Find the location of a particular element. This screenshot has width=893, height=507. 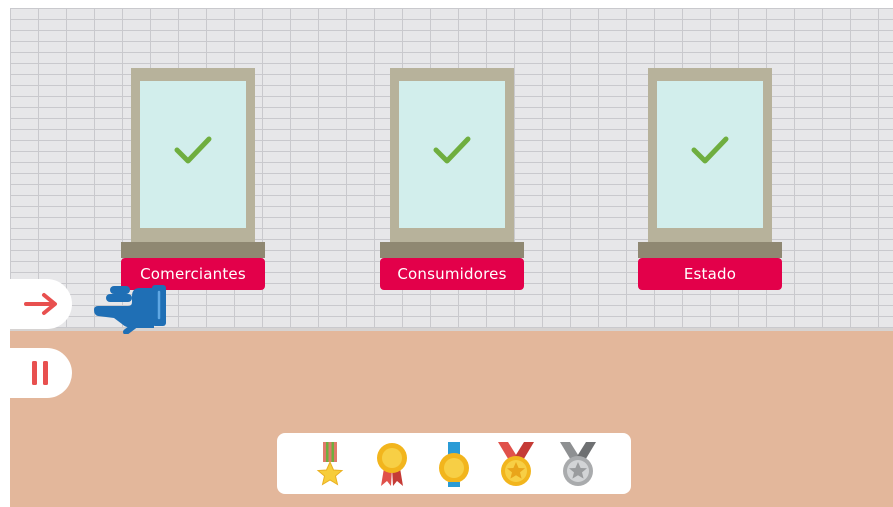

window-estado: Estado is located at coordinates (710, 180).